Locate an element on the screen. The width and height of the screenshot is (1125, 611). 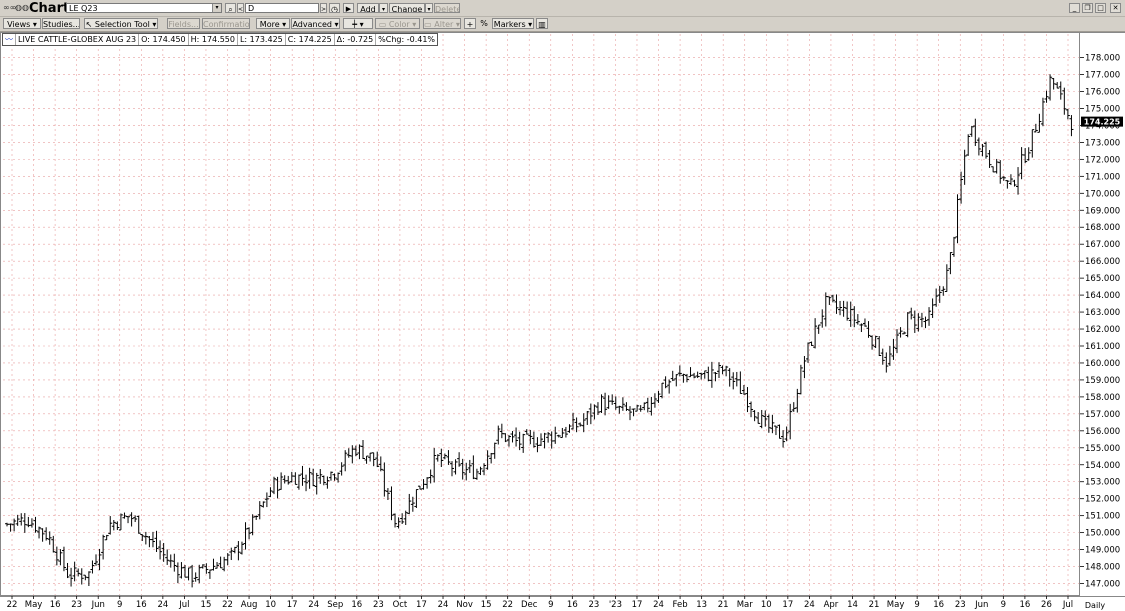
legend-close: C: 174.225 is located at coordinates (309, 39).